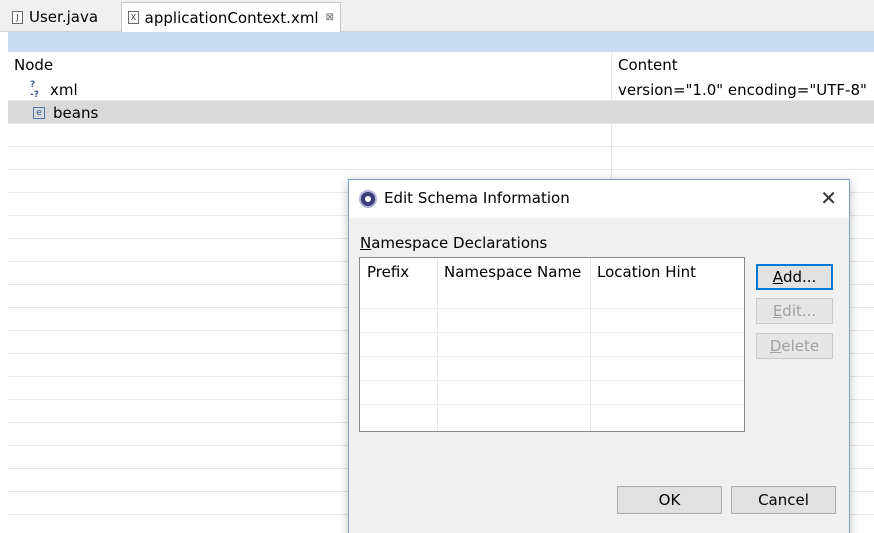 Image resolution: width=874 pixels, height=533 pixels. What do you see at coordinates (800, 346) in the screenshot?
I see `button-label: elete` at bounding box center [800, 346].